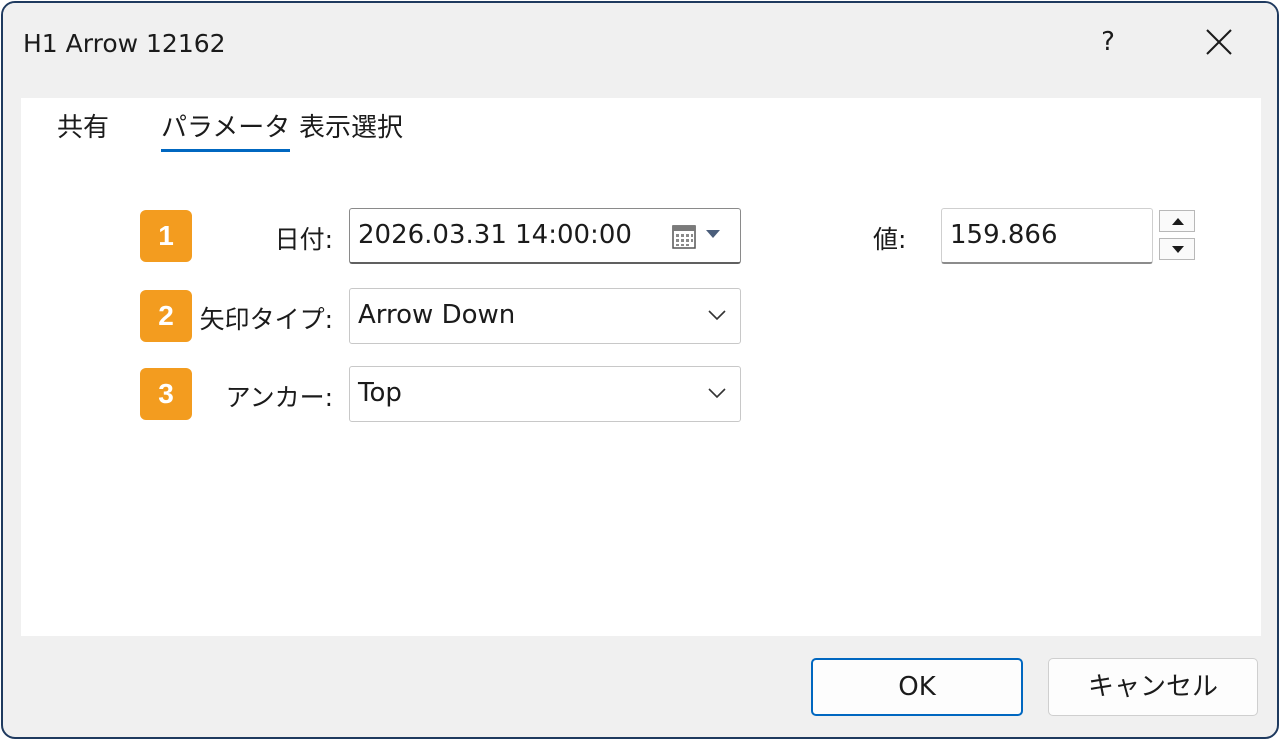 This screenshot has width=1280, height=740. I want to click on value-spin-down, so click(1177, 249).